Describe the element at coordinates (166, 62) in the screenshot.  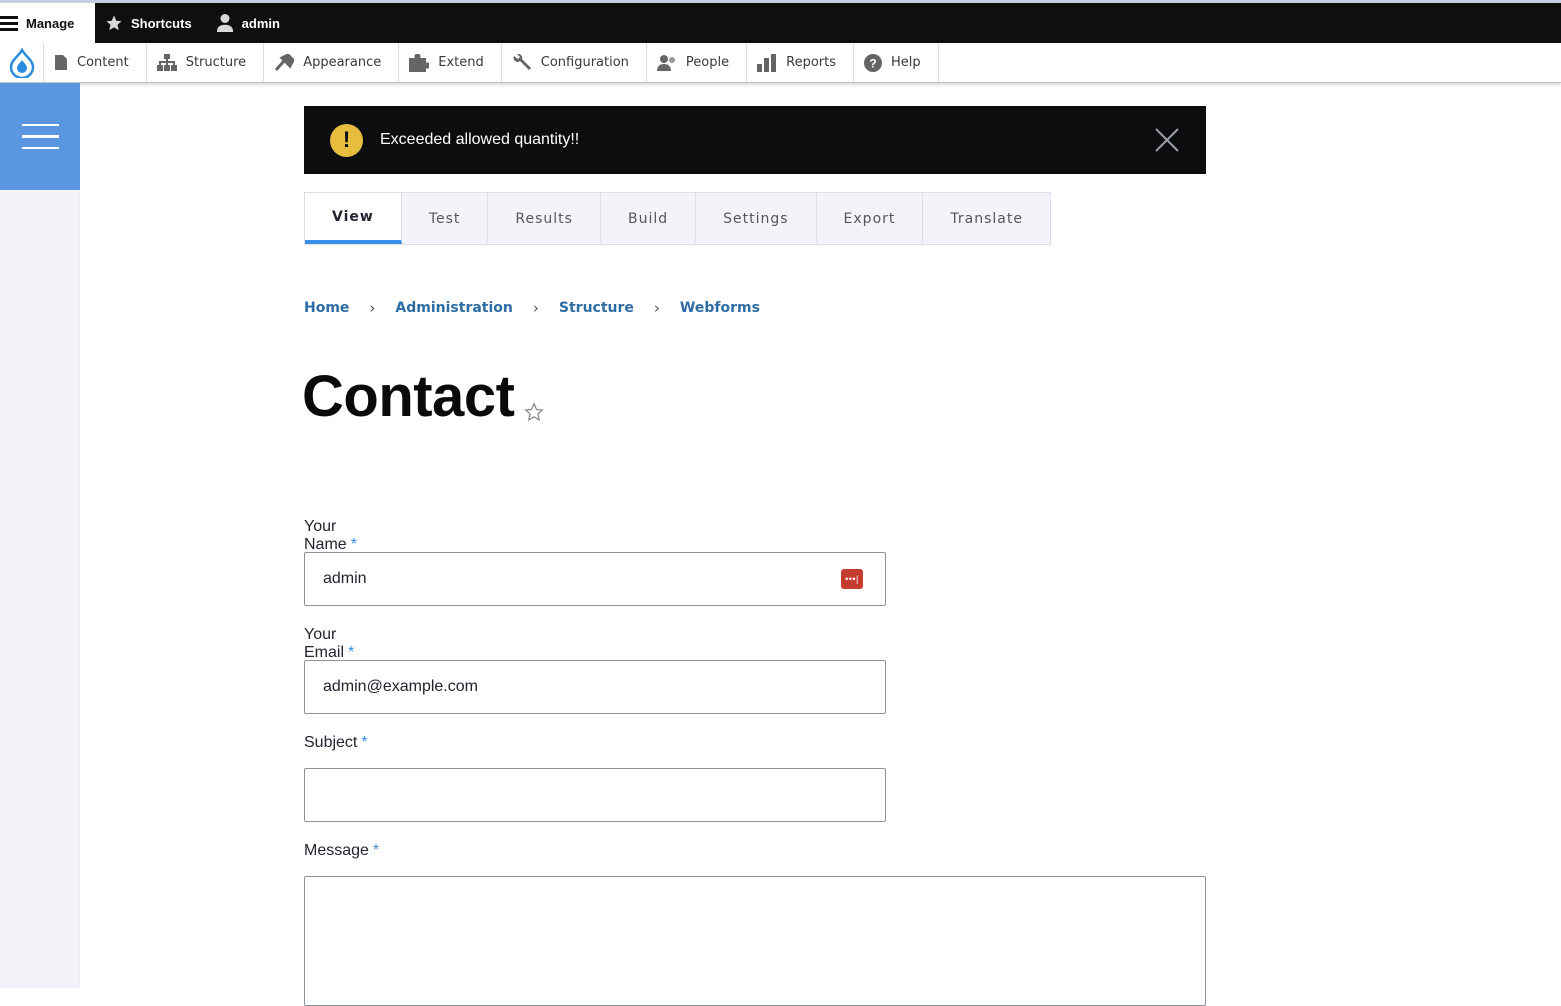
I see `sitemap-icon` at that location.